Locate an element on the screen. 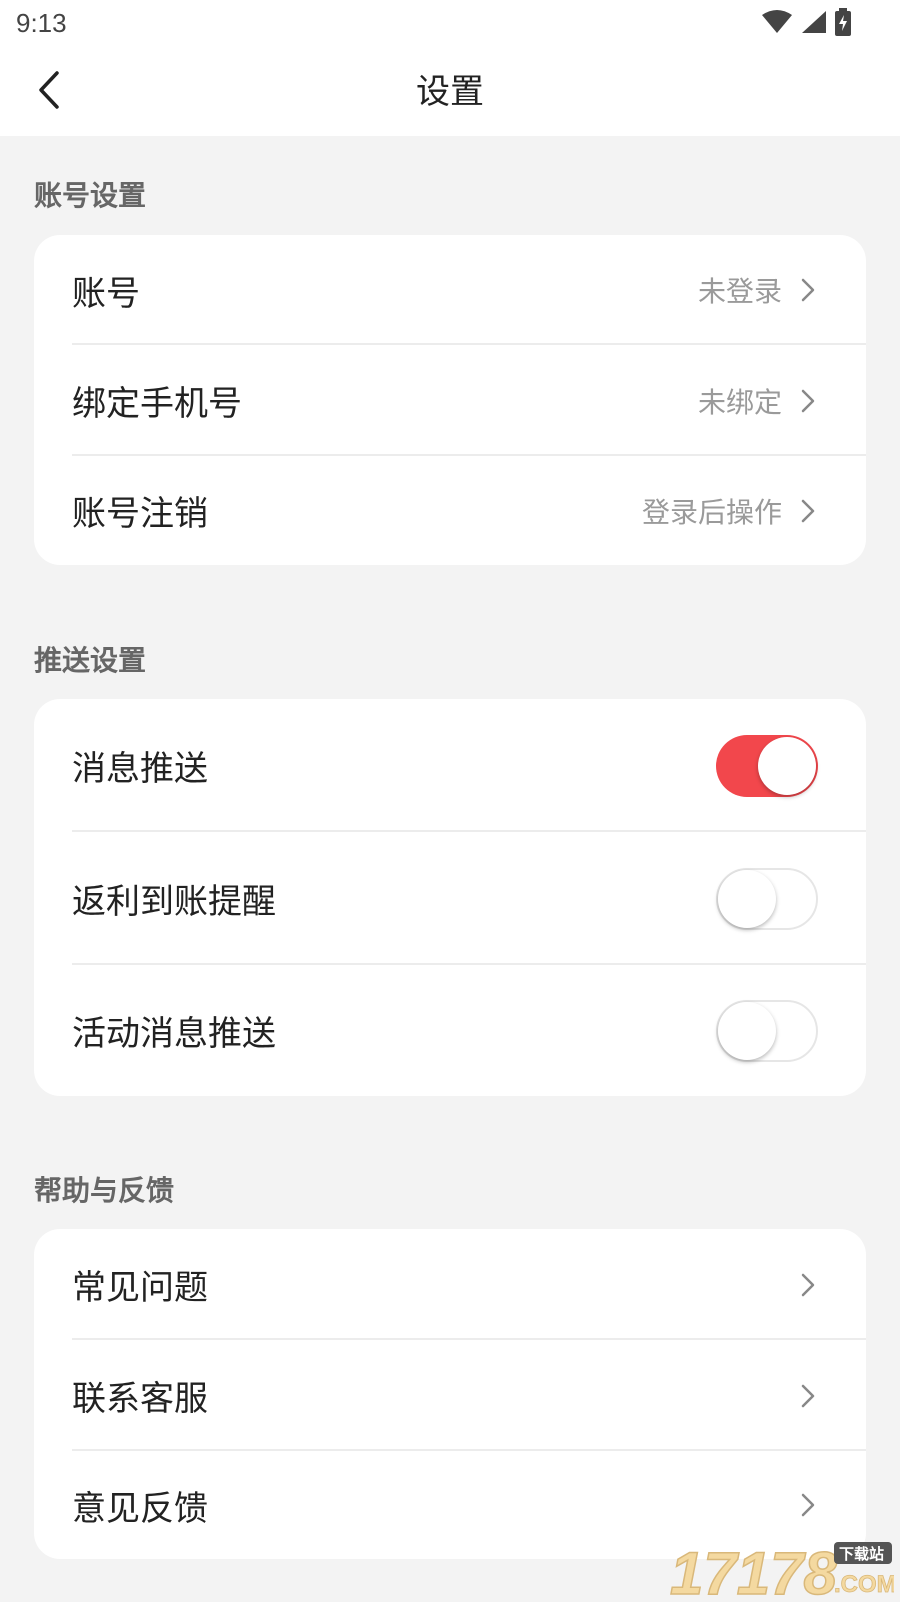 The height and width of the screenshot is (1602, 900). row-label: 常见问题 is located at coordinates (140, 1288).